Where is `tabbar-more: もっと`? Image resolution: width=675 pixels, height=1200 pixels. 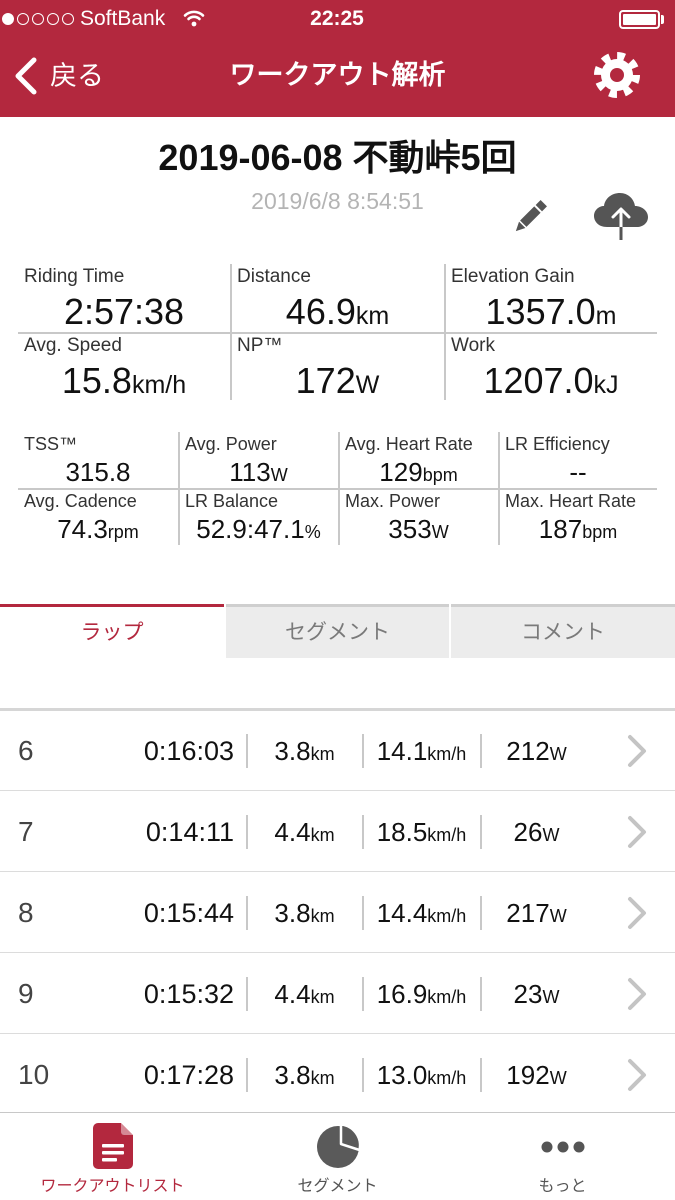
tabbar-more: もっと is located at coordinates (562, 1156).